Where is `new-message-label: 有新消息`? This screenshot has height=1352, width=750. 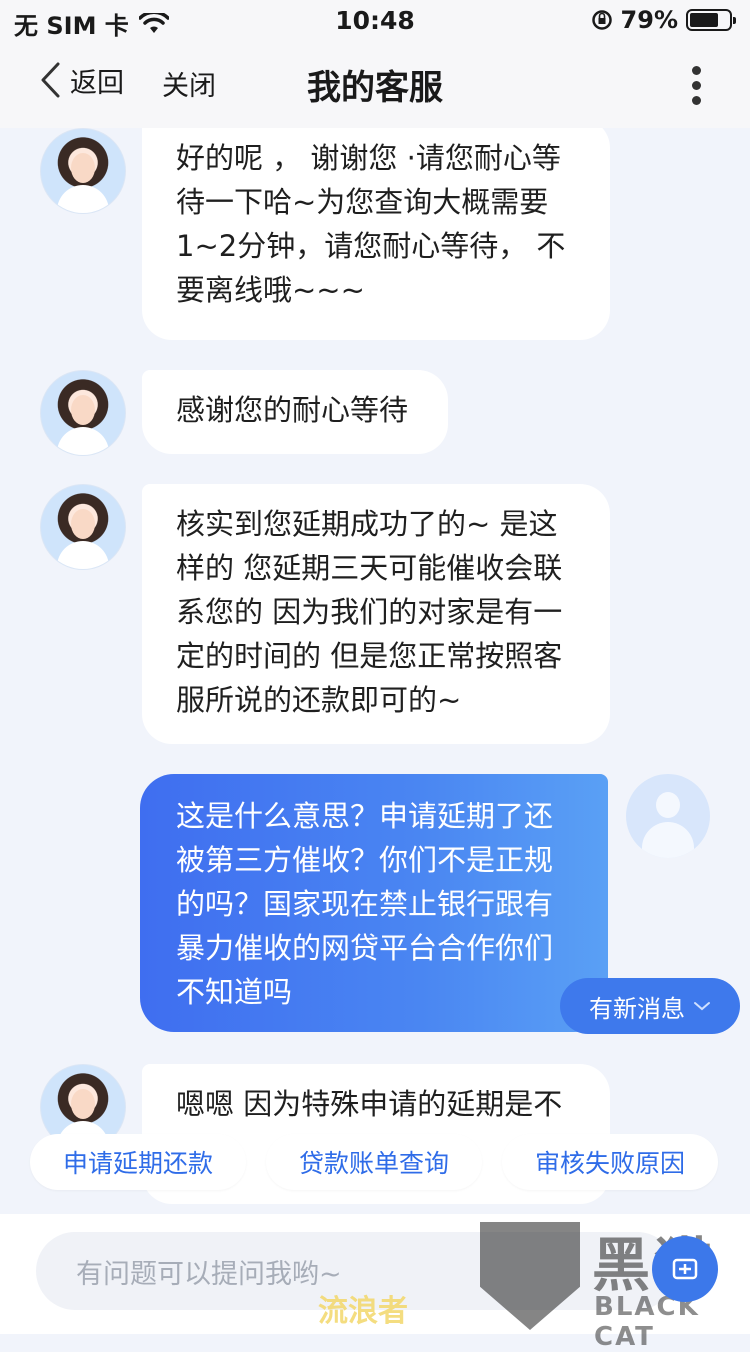 new-message-label: 有新消息 is located at coordinates (637, 1008).